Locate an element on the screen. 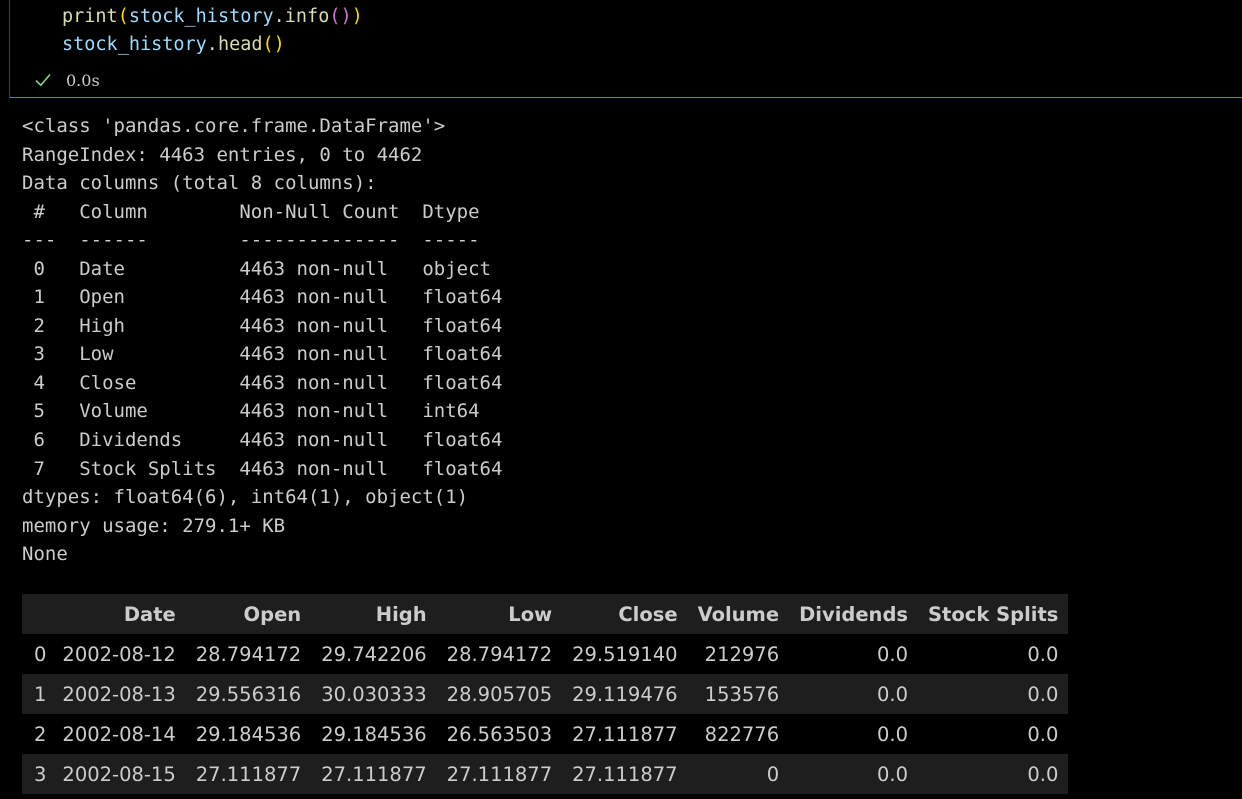  output-line: dtypes: float64(6), int64(1), object(1) is located at coordinates (245, 497).